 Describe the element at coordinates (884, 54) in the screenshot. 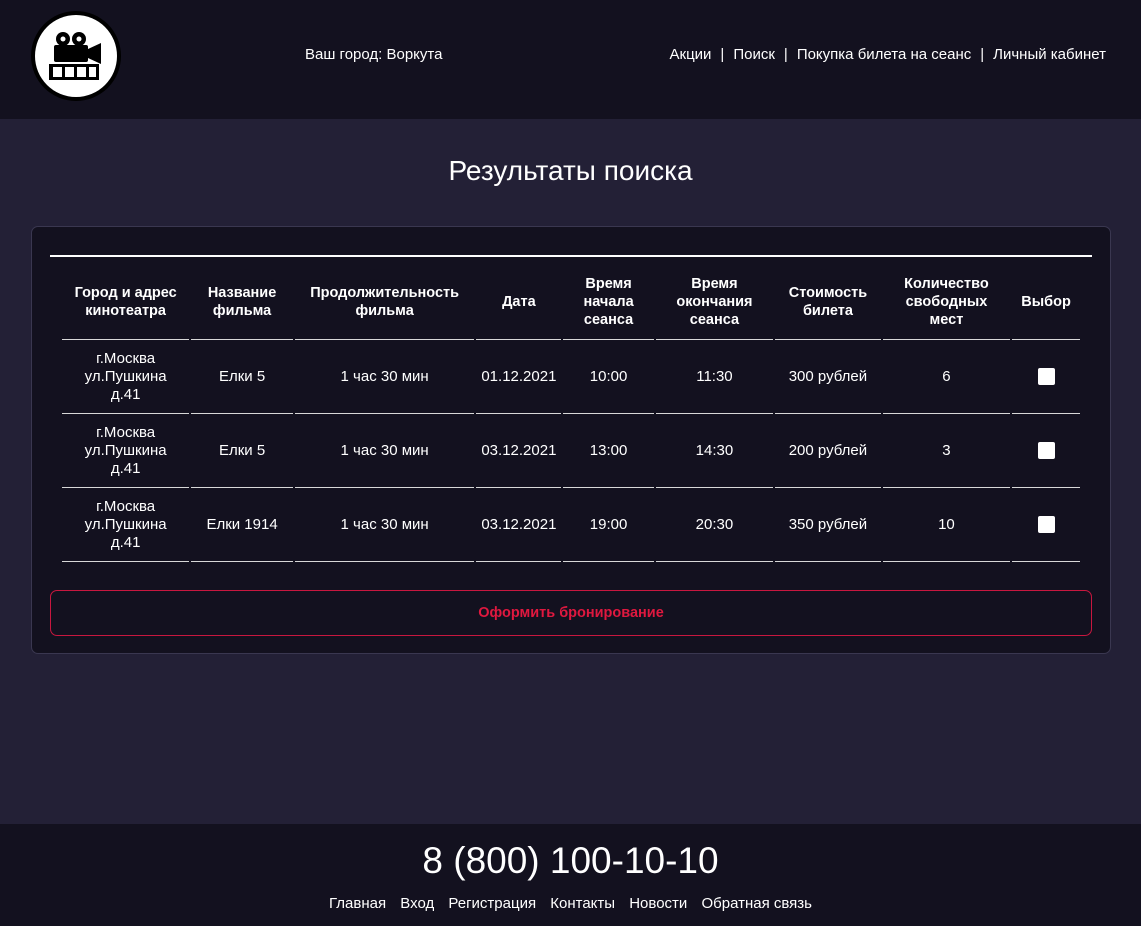

I see `nav-link-buy-ticket: Покупка билета на сеанс` at that location.